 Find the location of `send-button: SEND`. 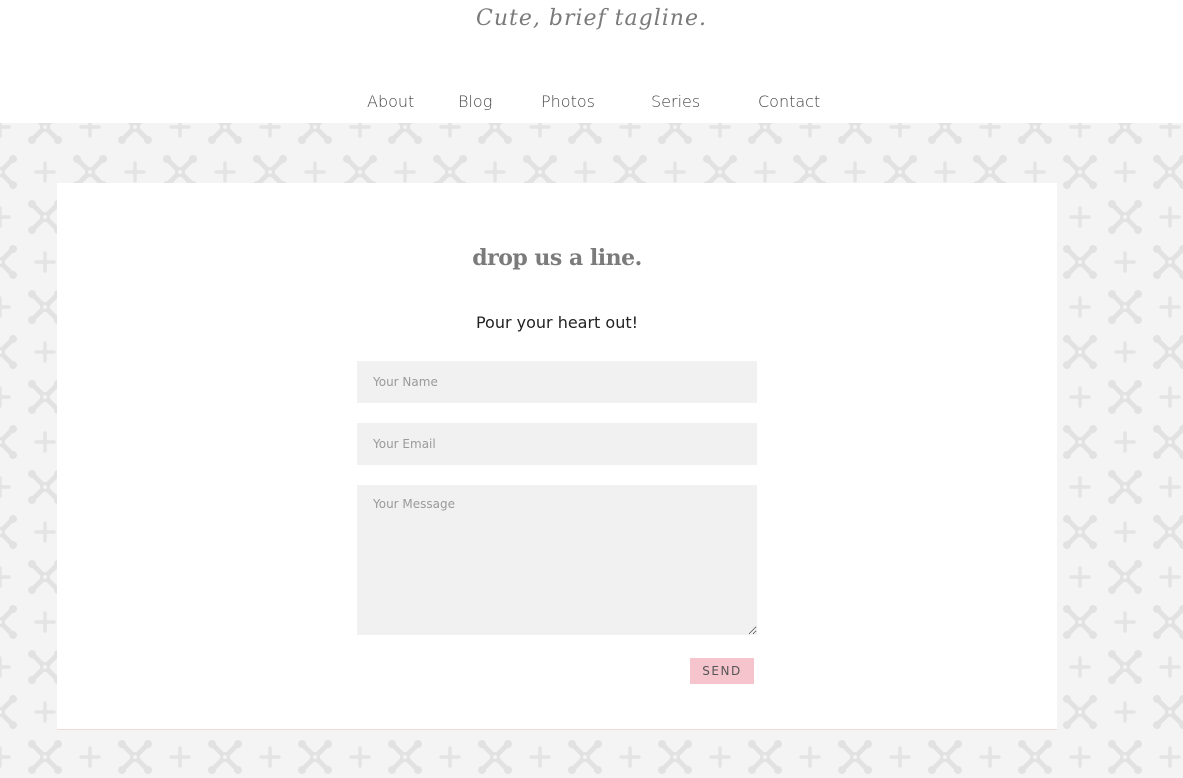

send-button: SEND is located at coordinates (722, 671).